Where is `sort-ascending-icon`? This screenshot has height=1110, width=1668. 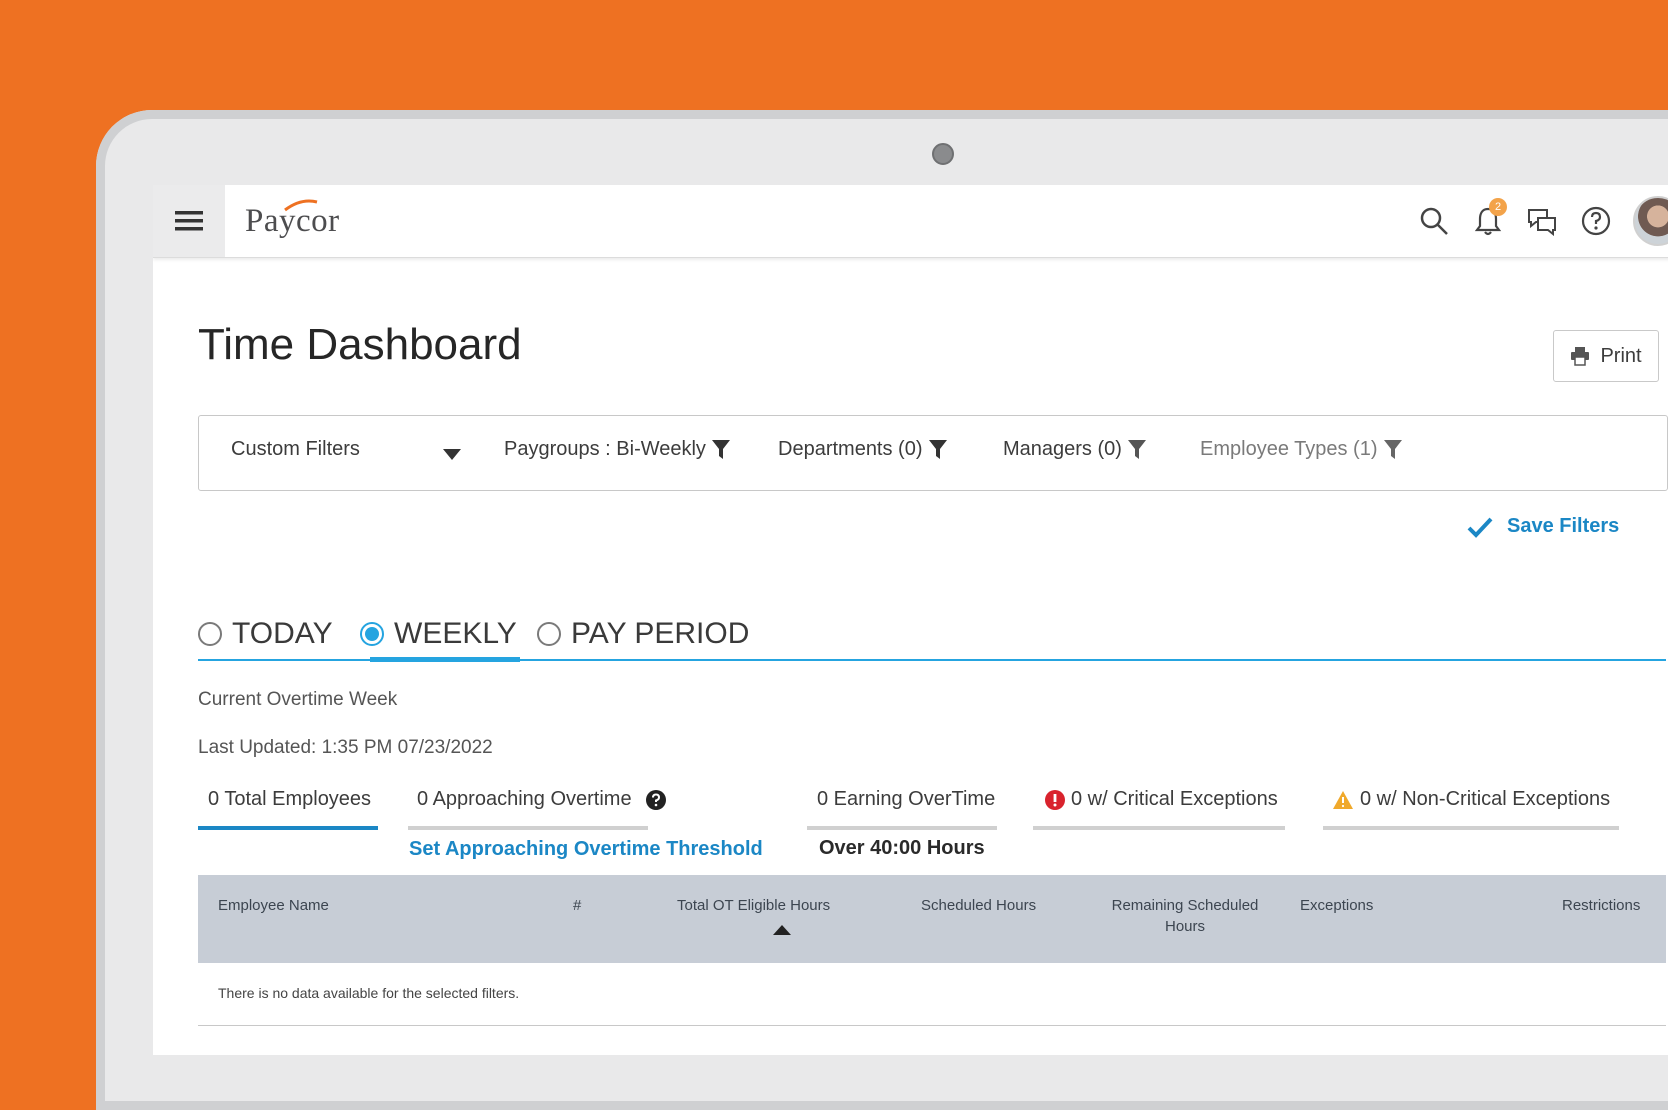
sort-ascending-icon is located at coordinates (782, 930).